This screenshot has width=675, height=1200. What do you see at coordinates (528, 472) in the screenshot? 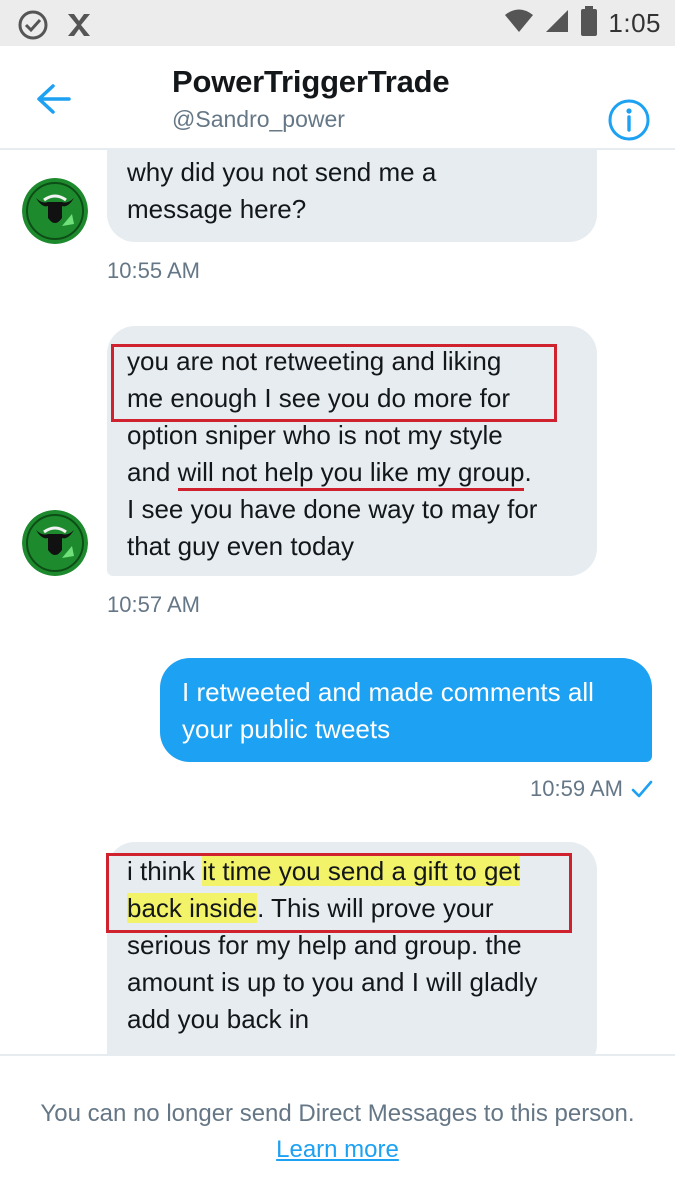
I see `message-text: .` at bounding box center [528, 472].